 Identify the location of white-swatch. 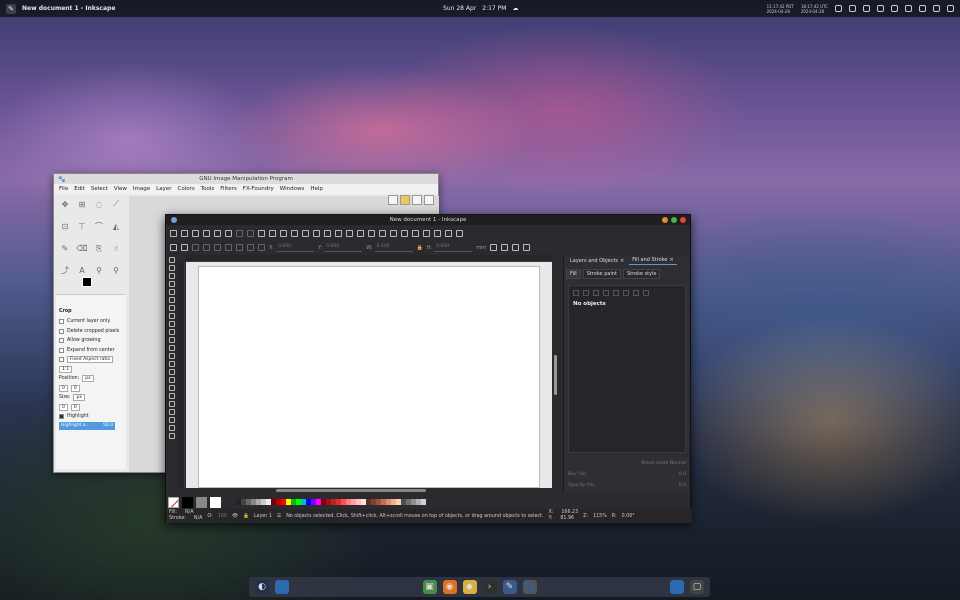
(215, 502).